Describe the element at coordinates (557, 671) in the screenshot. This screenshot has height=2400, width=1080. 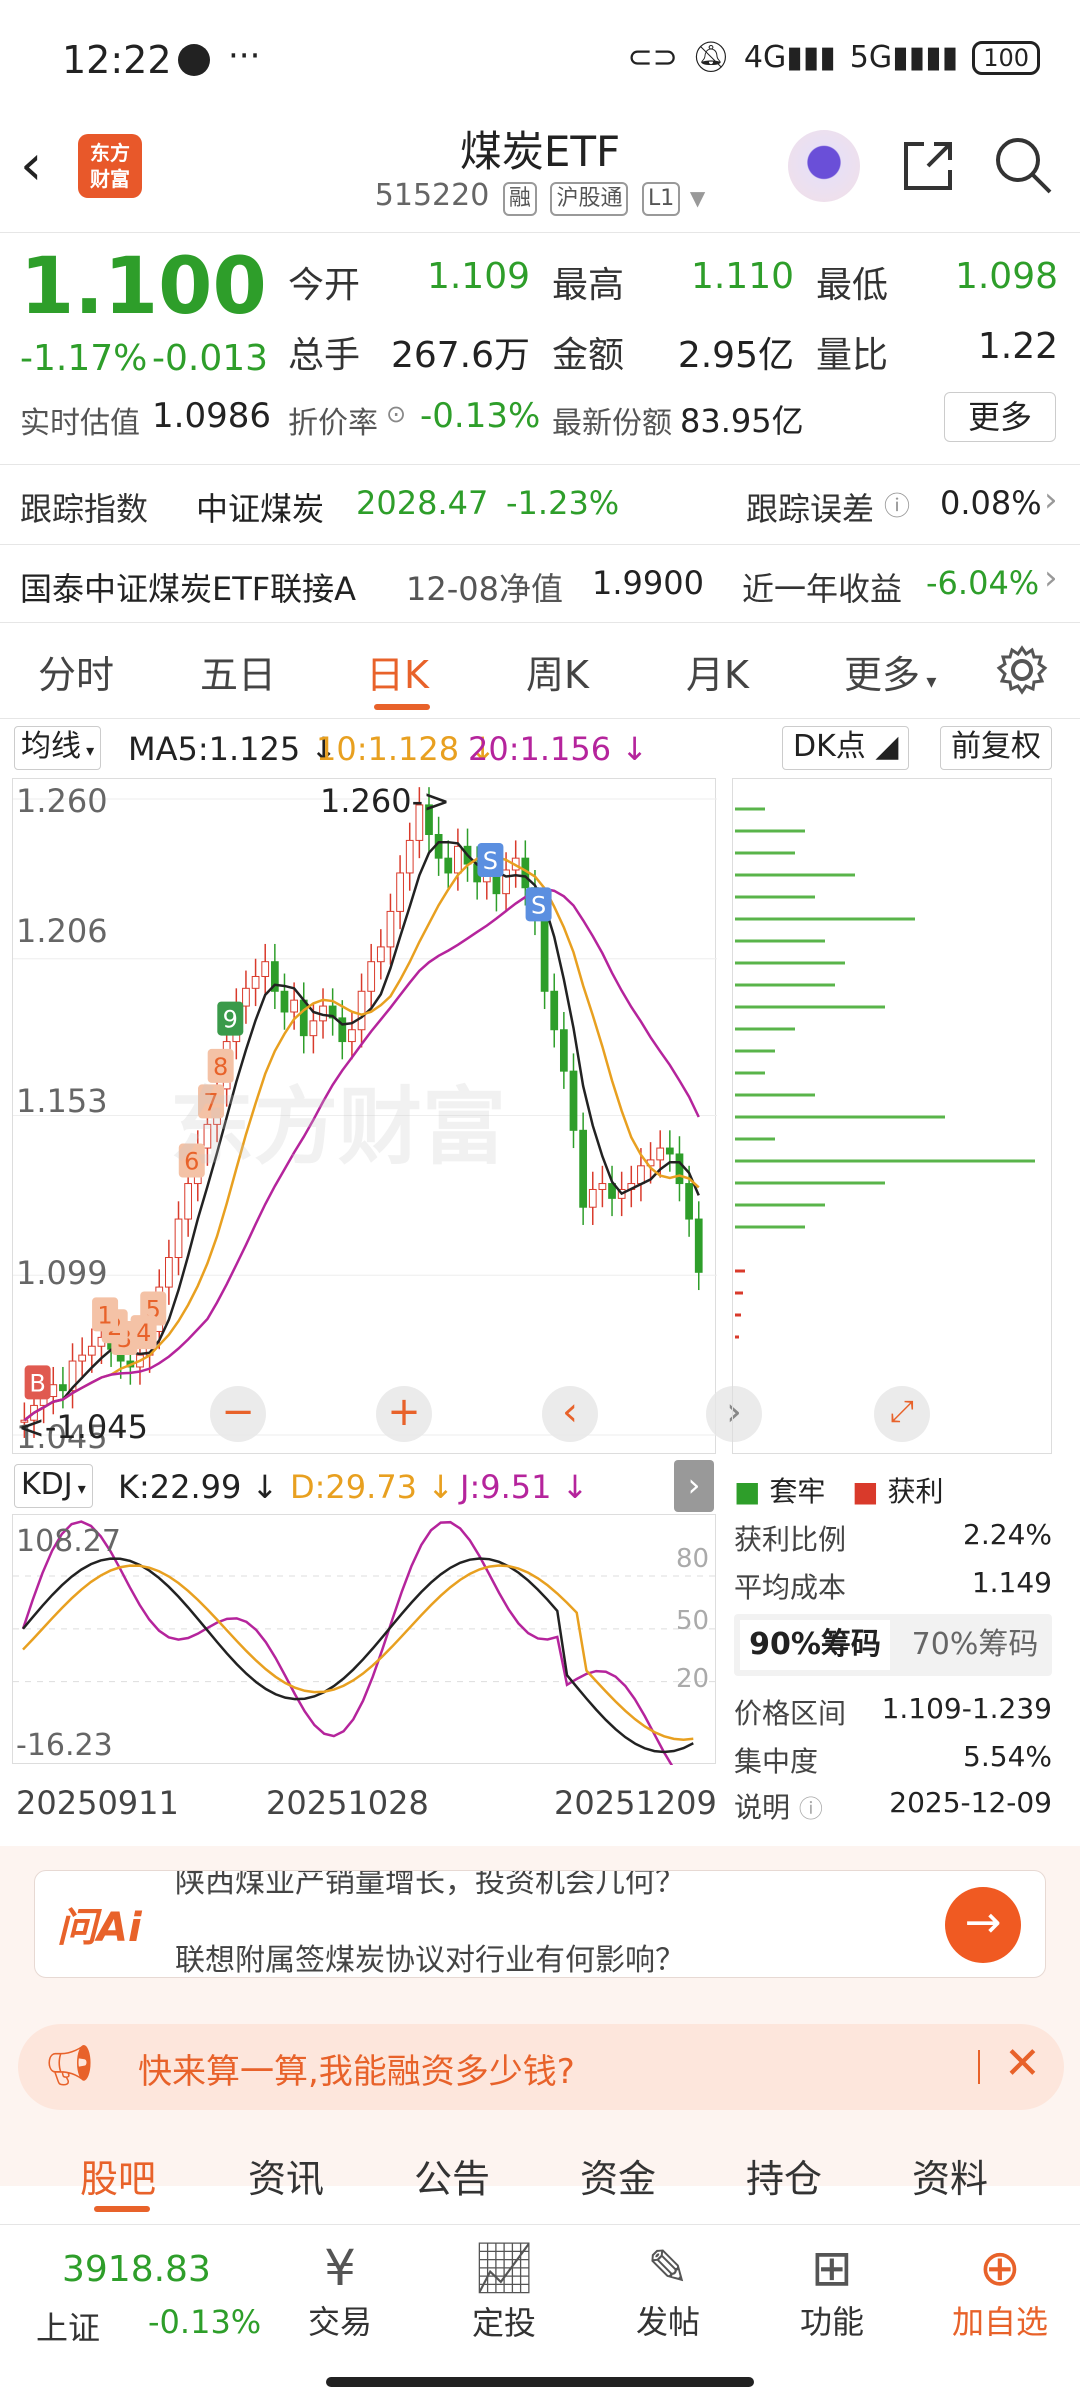
I see `tab-weekly-k: 周K` at that location.